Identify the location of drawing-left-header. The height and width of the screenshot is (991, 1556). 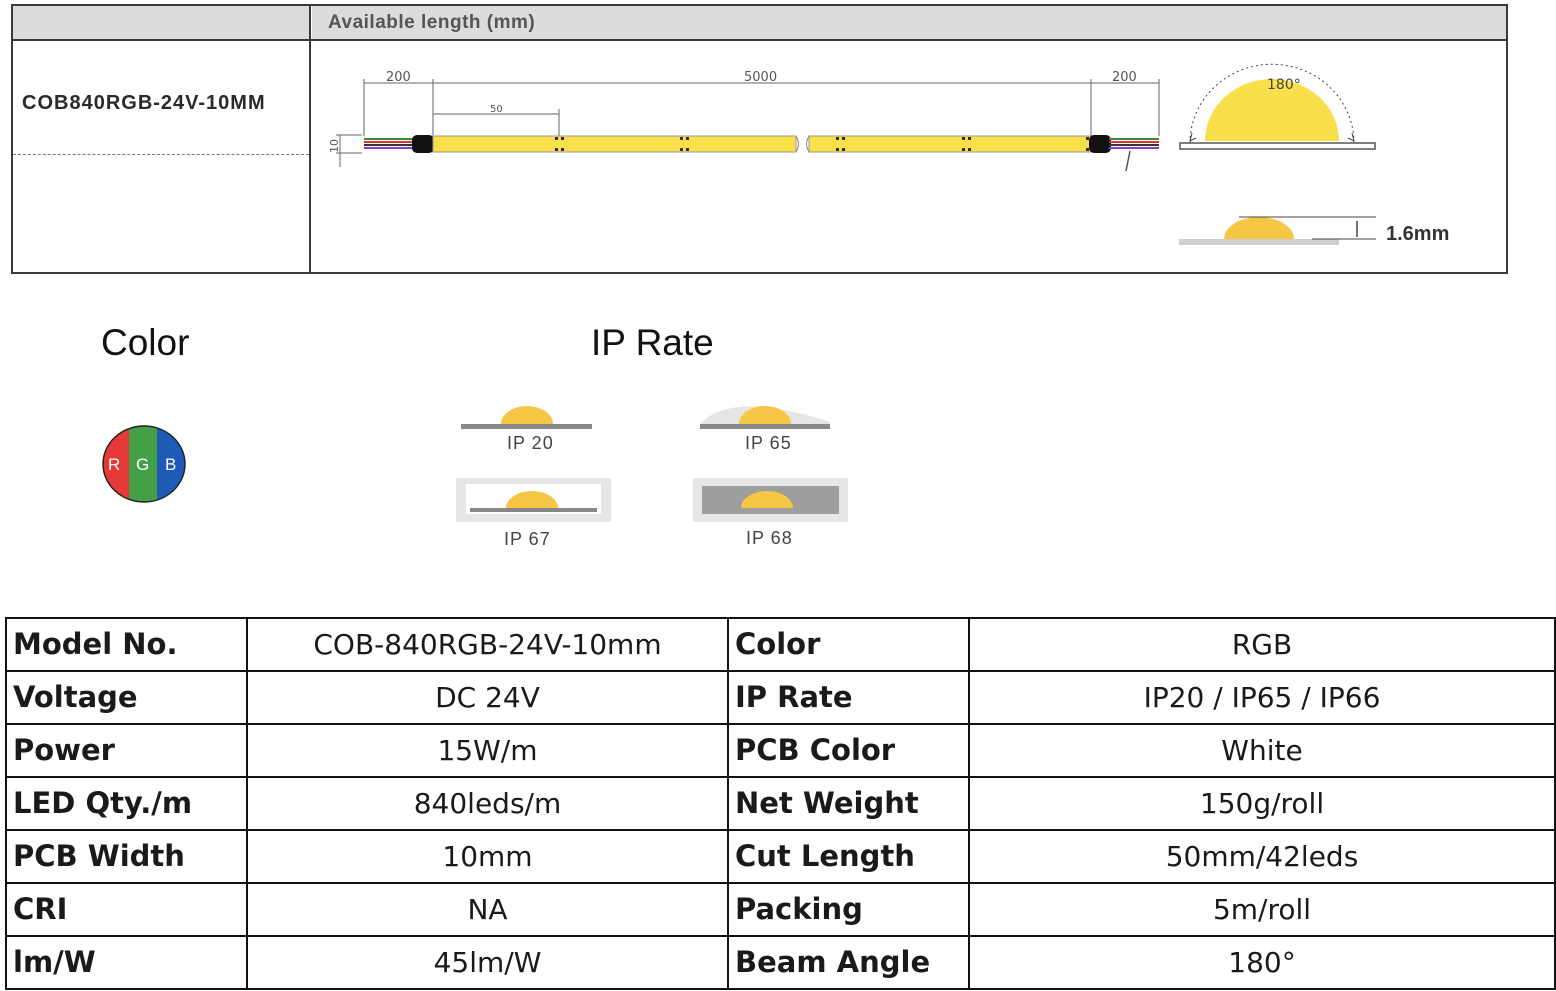
(161, 23).